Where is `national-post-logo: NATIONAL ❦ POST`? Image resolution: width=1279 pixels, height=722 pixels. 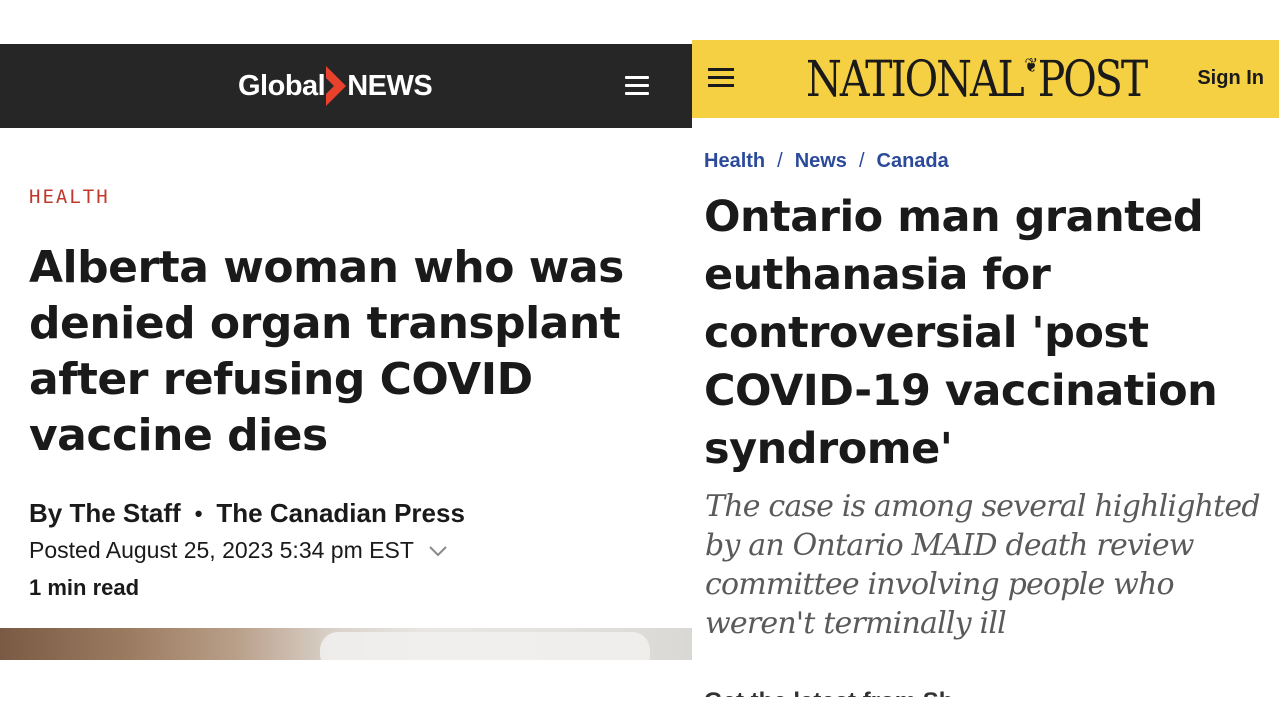 national-post-logo: NATIONAL ❦ POST is located at coordinates (977, 79).